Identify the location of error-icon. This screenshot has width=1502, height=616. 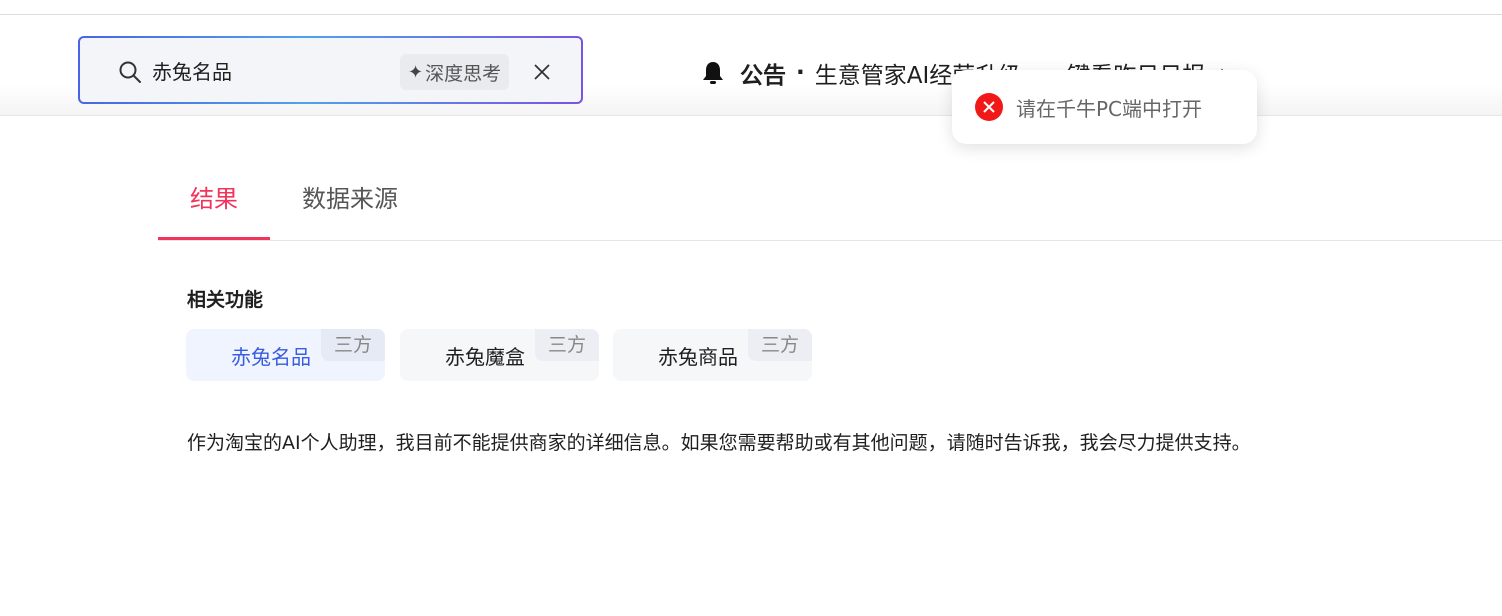
(989, 107).